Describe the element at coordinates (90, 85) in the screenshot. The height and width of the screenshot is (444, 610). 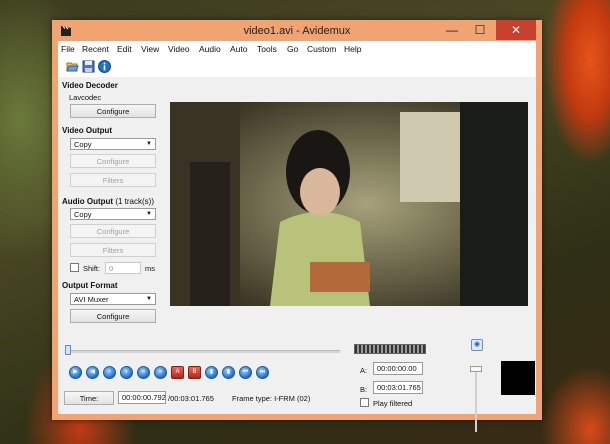
I see `video-decoder-heading: Video Decoder` at that location.